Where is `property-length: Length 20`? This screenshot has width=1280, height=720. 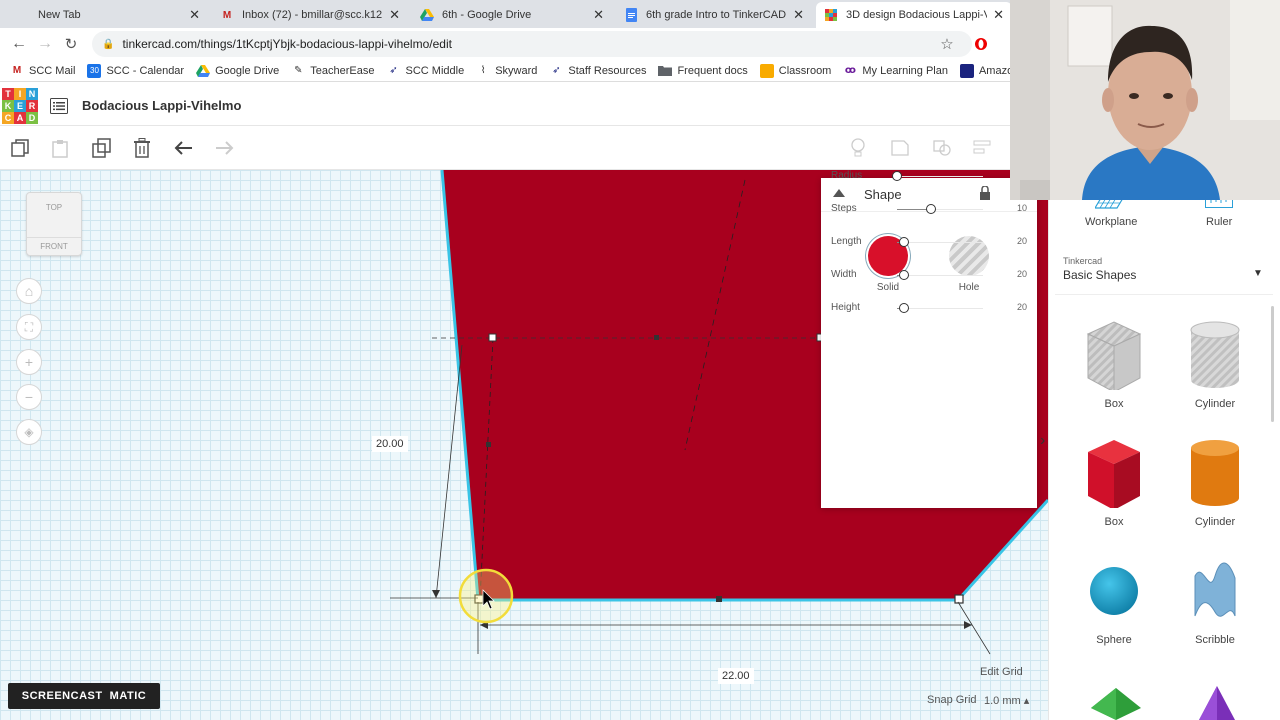
property-length: Length 20 is located at coordinates (929, 242).